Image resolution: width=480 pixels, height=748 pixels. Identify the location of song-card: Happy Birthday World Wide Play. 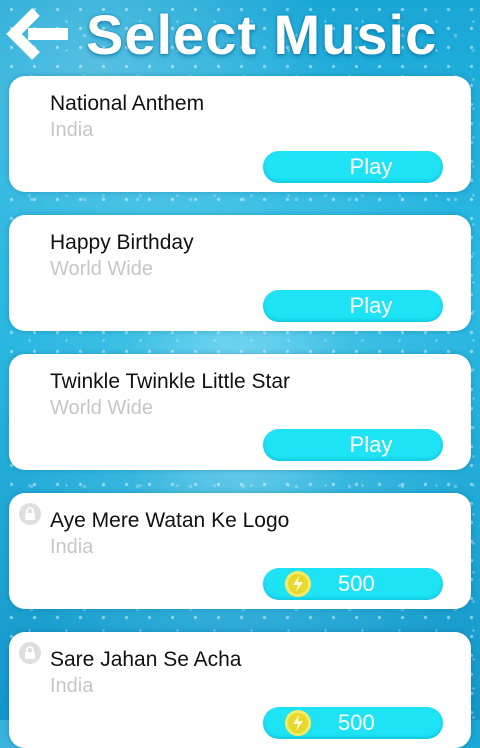
(240, 273).